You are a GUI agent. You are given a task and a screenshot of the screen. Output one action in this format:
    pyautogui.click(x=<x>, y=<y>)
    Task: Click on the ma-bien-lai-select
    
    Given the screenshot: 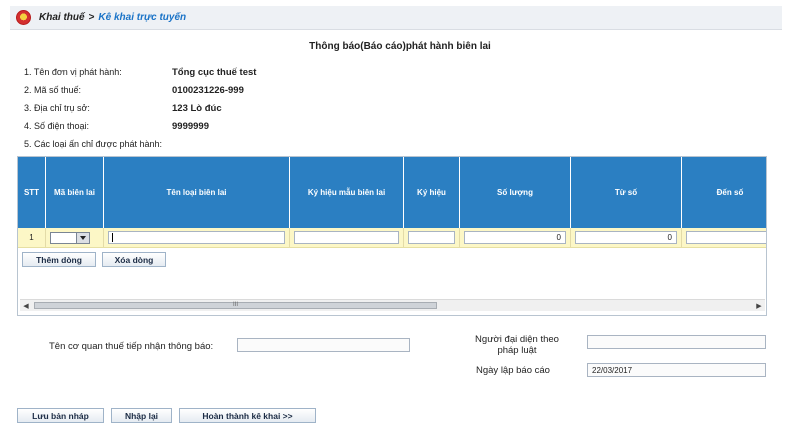 What is the action you would take?
    pyautogui.click(x=70, y=237)
    